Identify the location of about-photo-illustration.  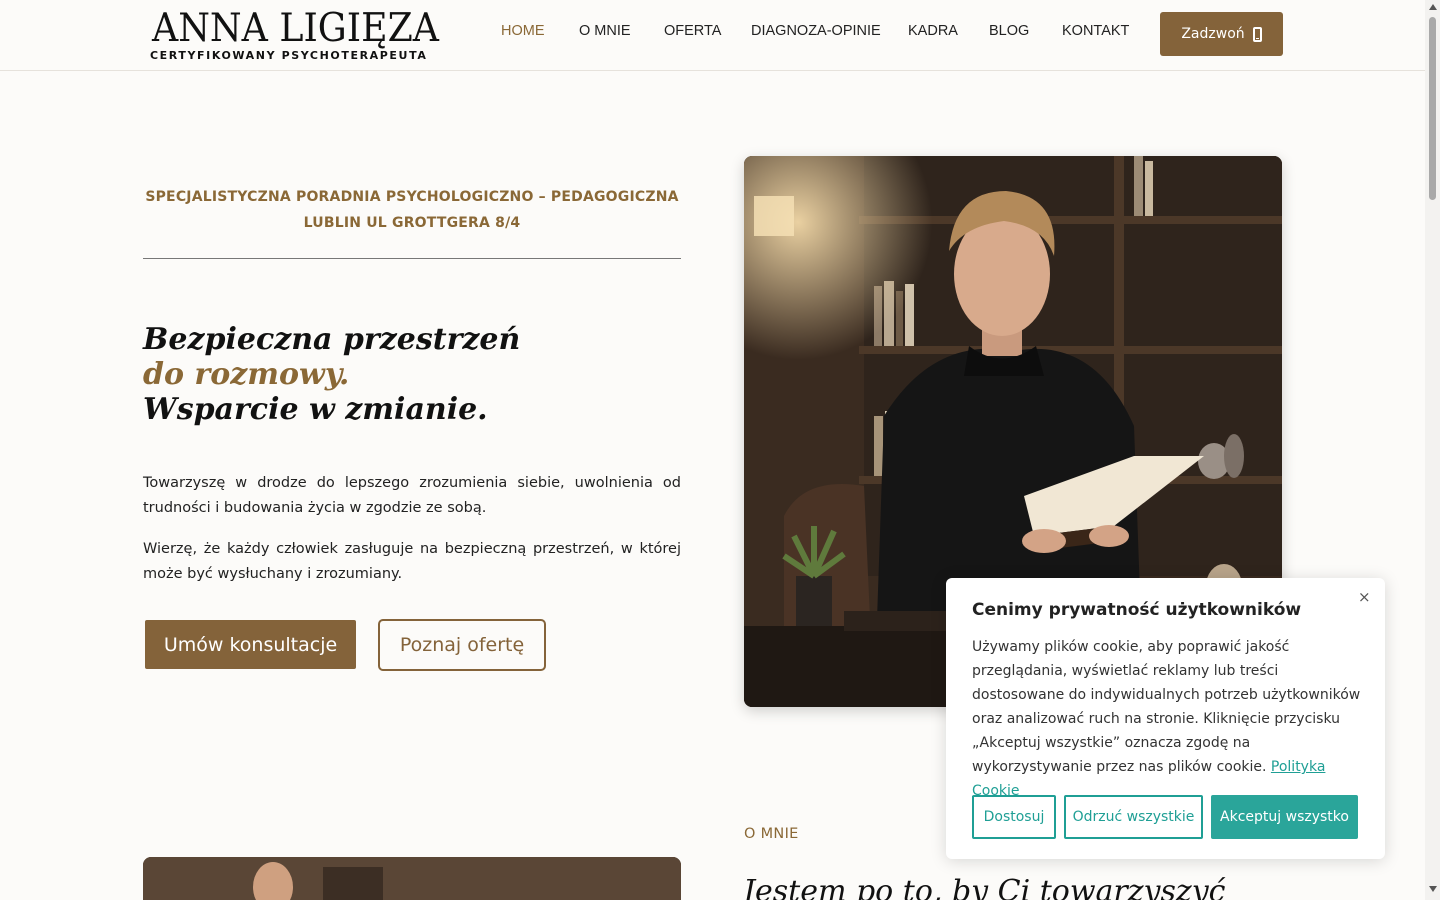
(412, 878).